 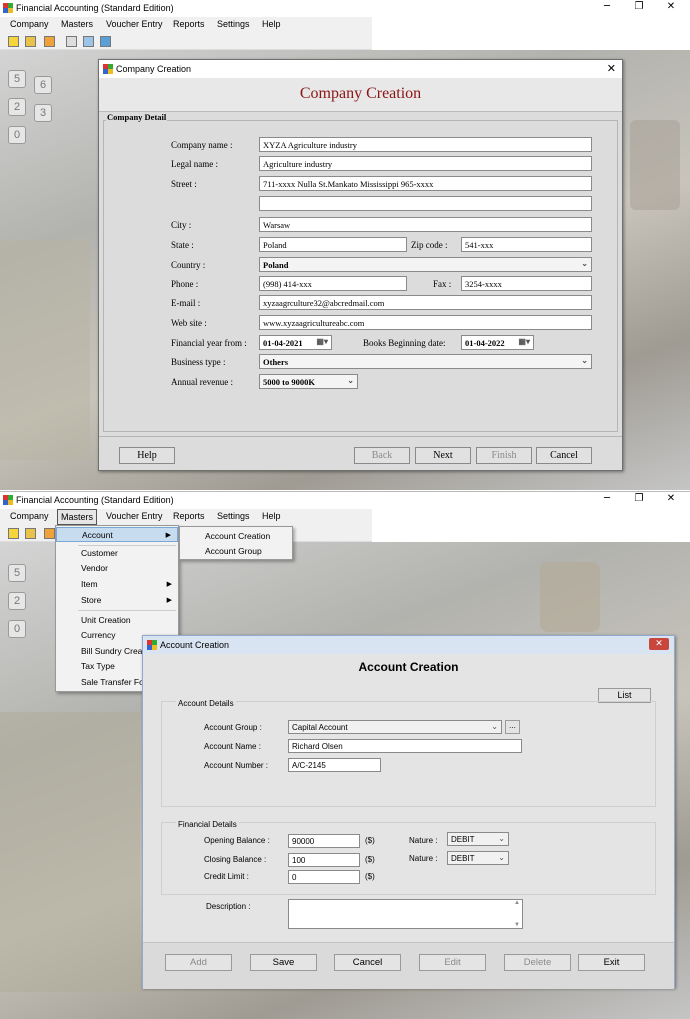 I want to click on menu-item-vendor: Vendor, so click(x=117, y=568).